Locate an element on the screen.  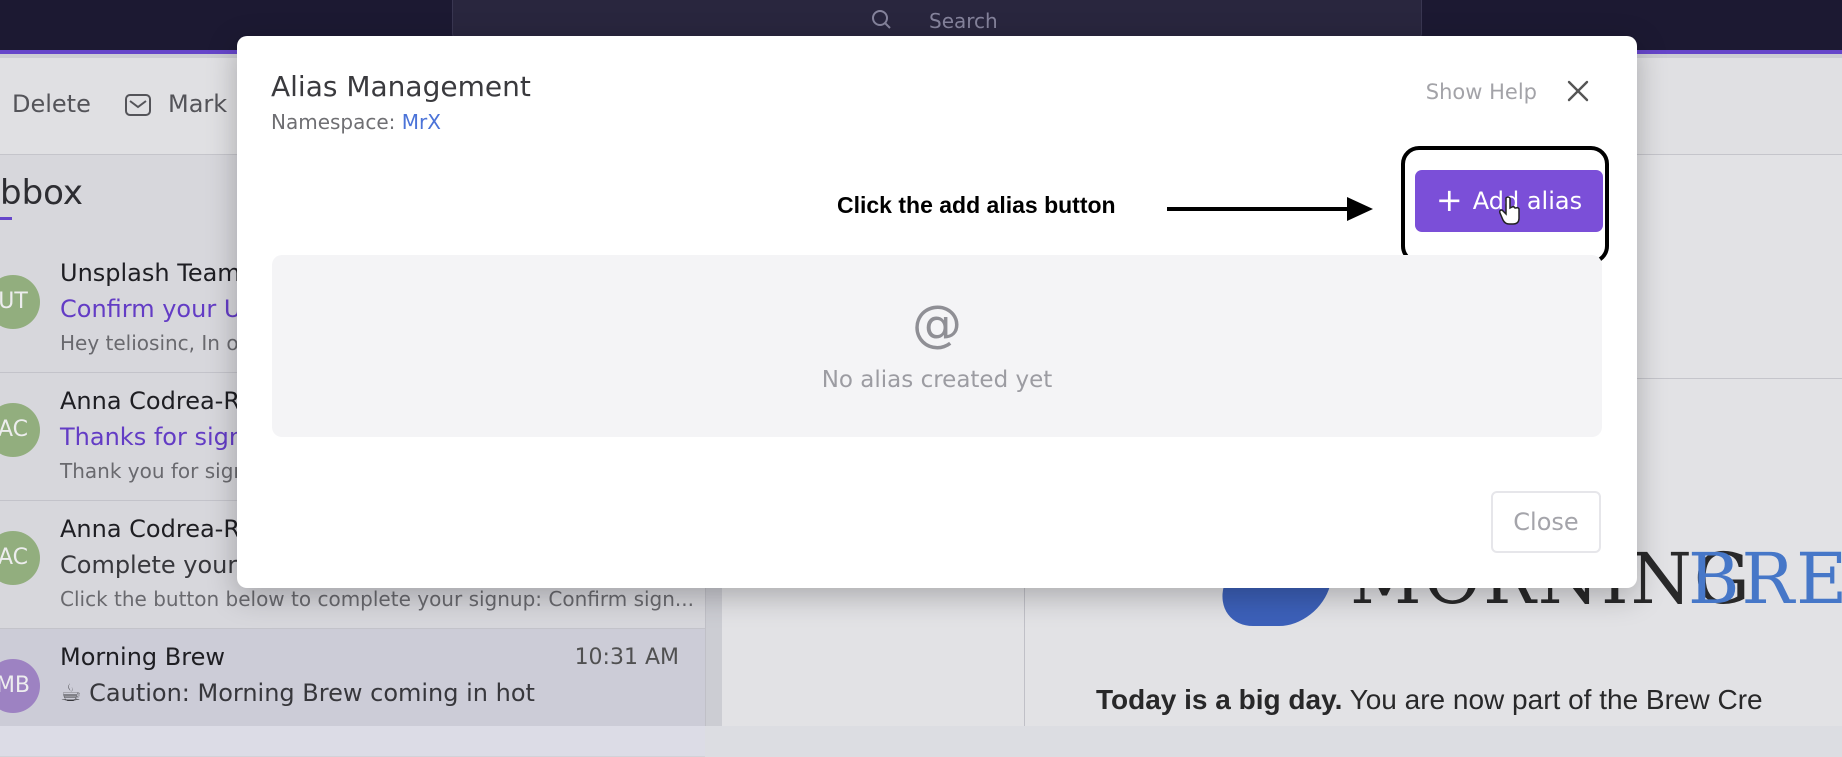
empty-state-text: No alias created yet is located at coordinates (937, 380).